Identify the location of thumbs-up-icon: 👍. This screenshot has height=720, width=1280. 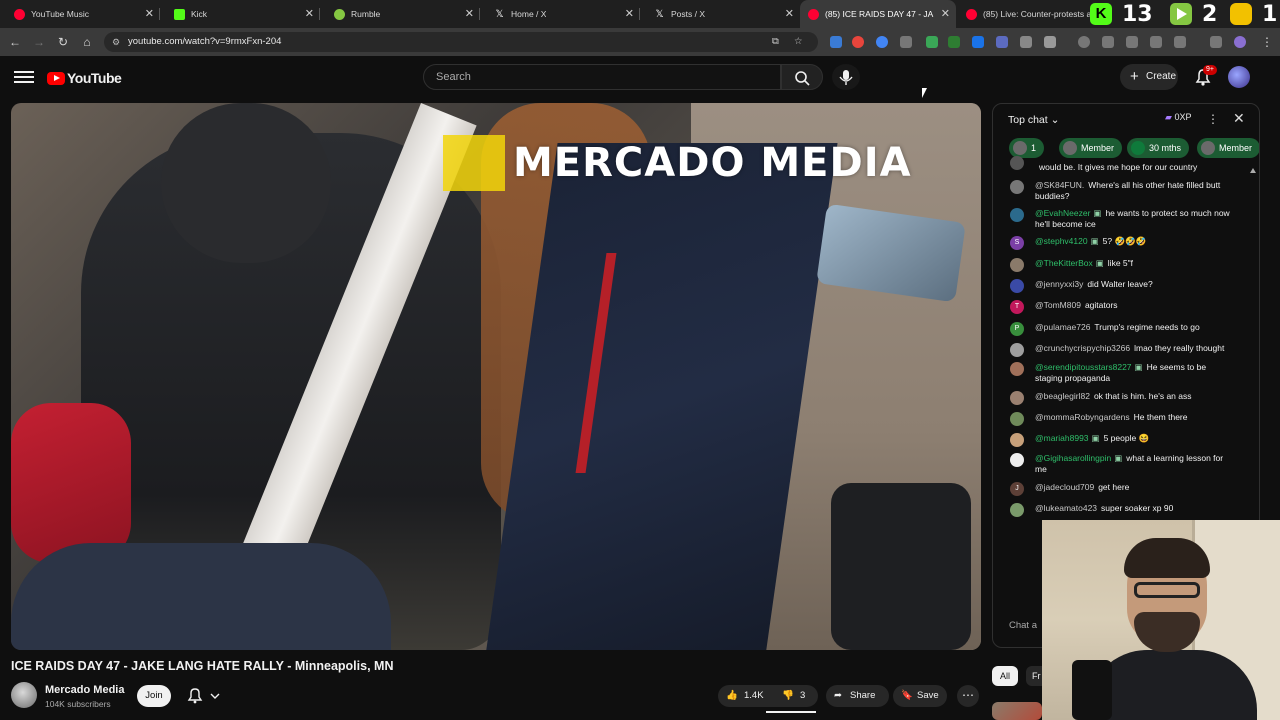
(732, 696).